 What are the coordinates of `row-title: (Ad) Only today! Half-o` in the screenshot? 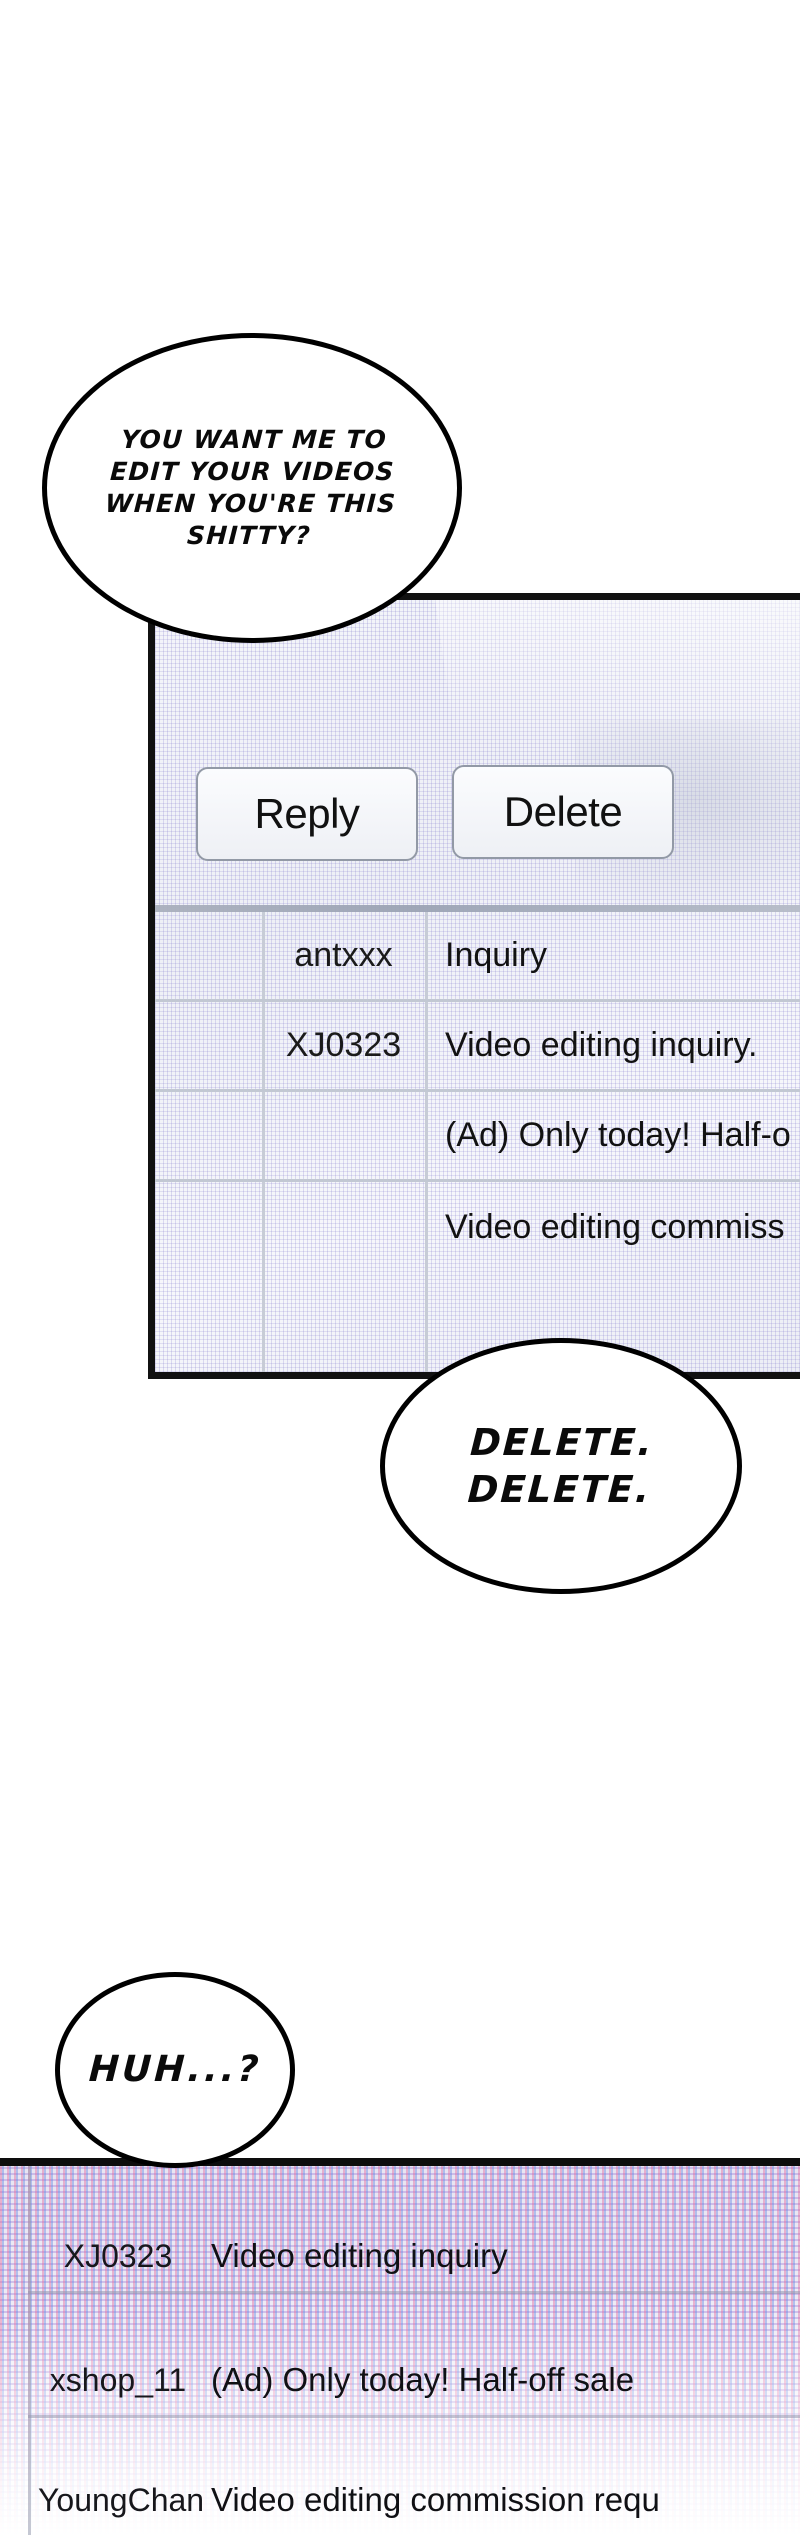 It's located at (618, 1135).